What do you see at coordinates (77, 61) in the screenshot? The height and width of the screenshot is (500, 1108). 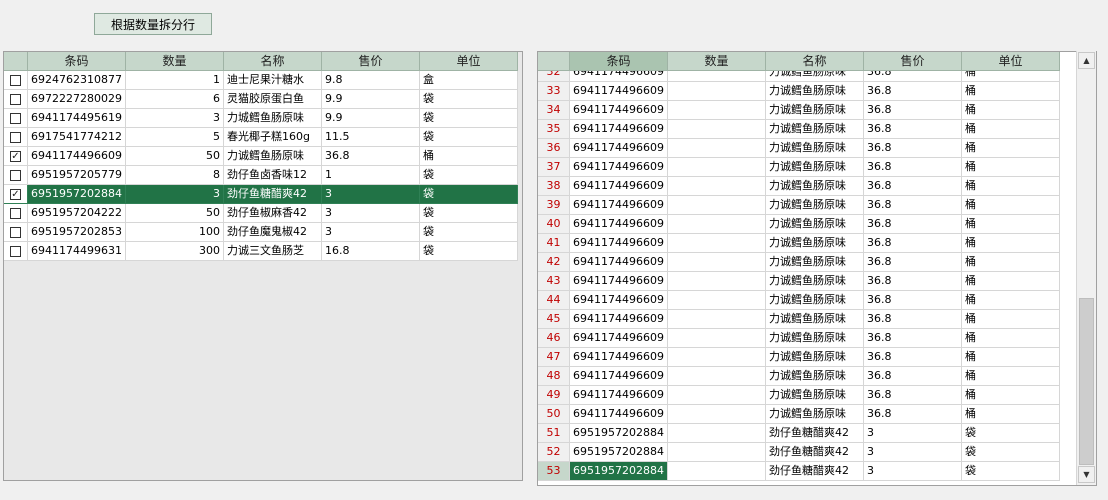 I see `left-header-barcode: 条码` at bounding box center [77, 61].